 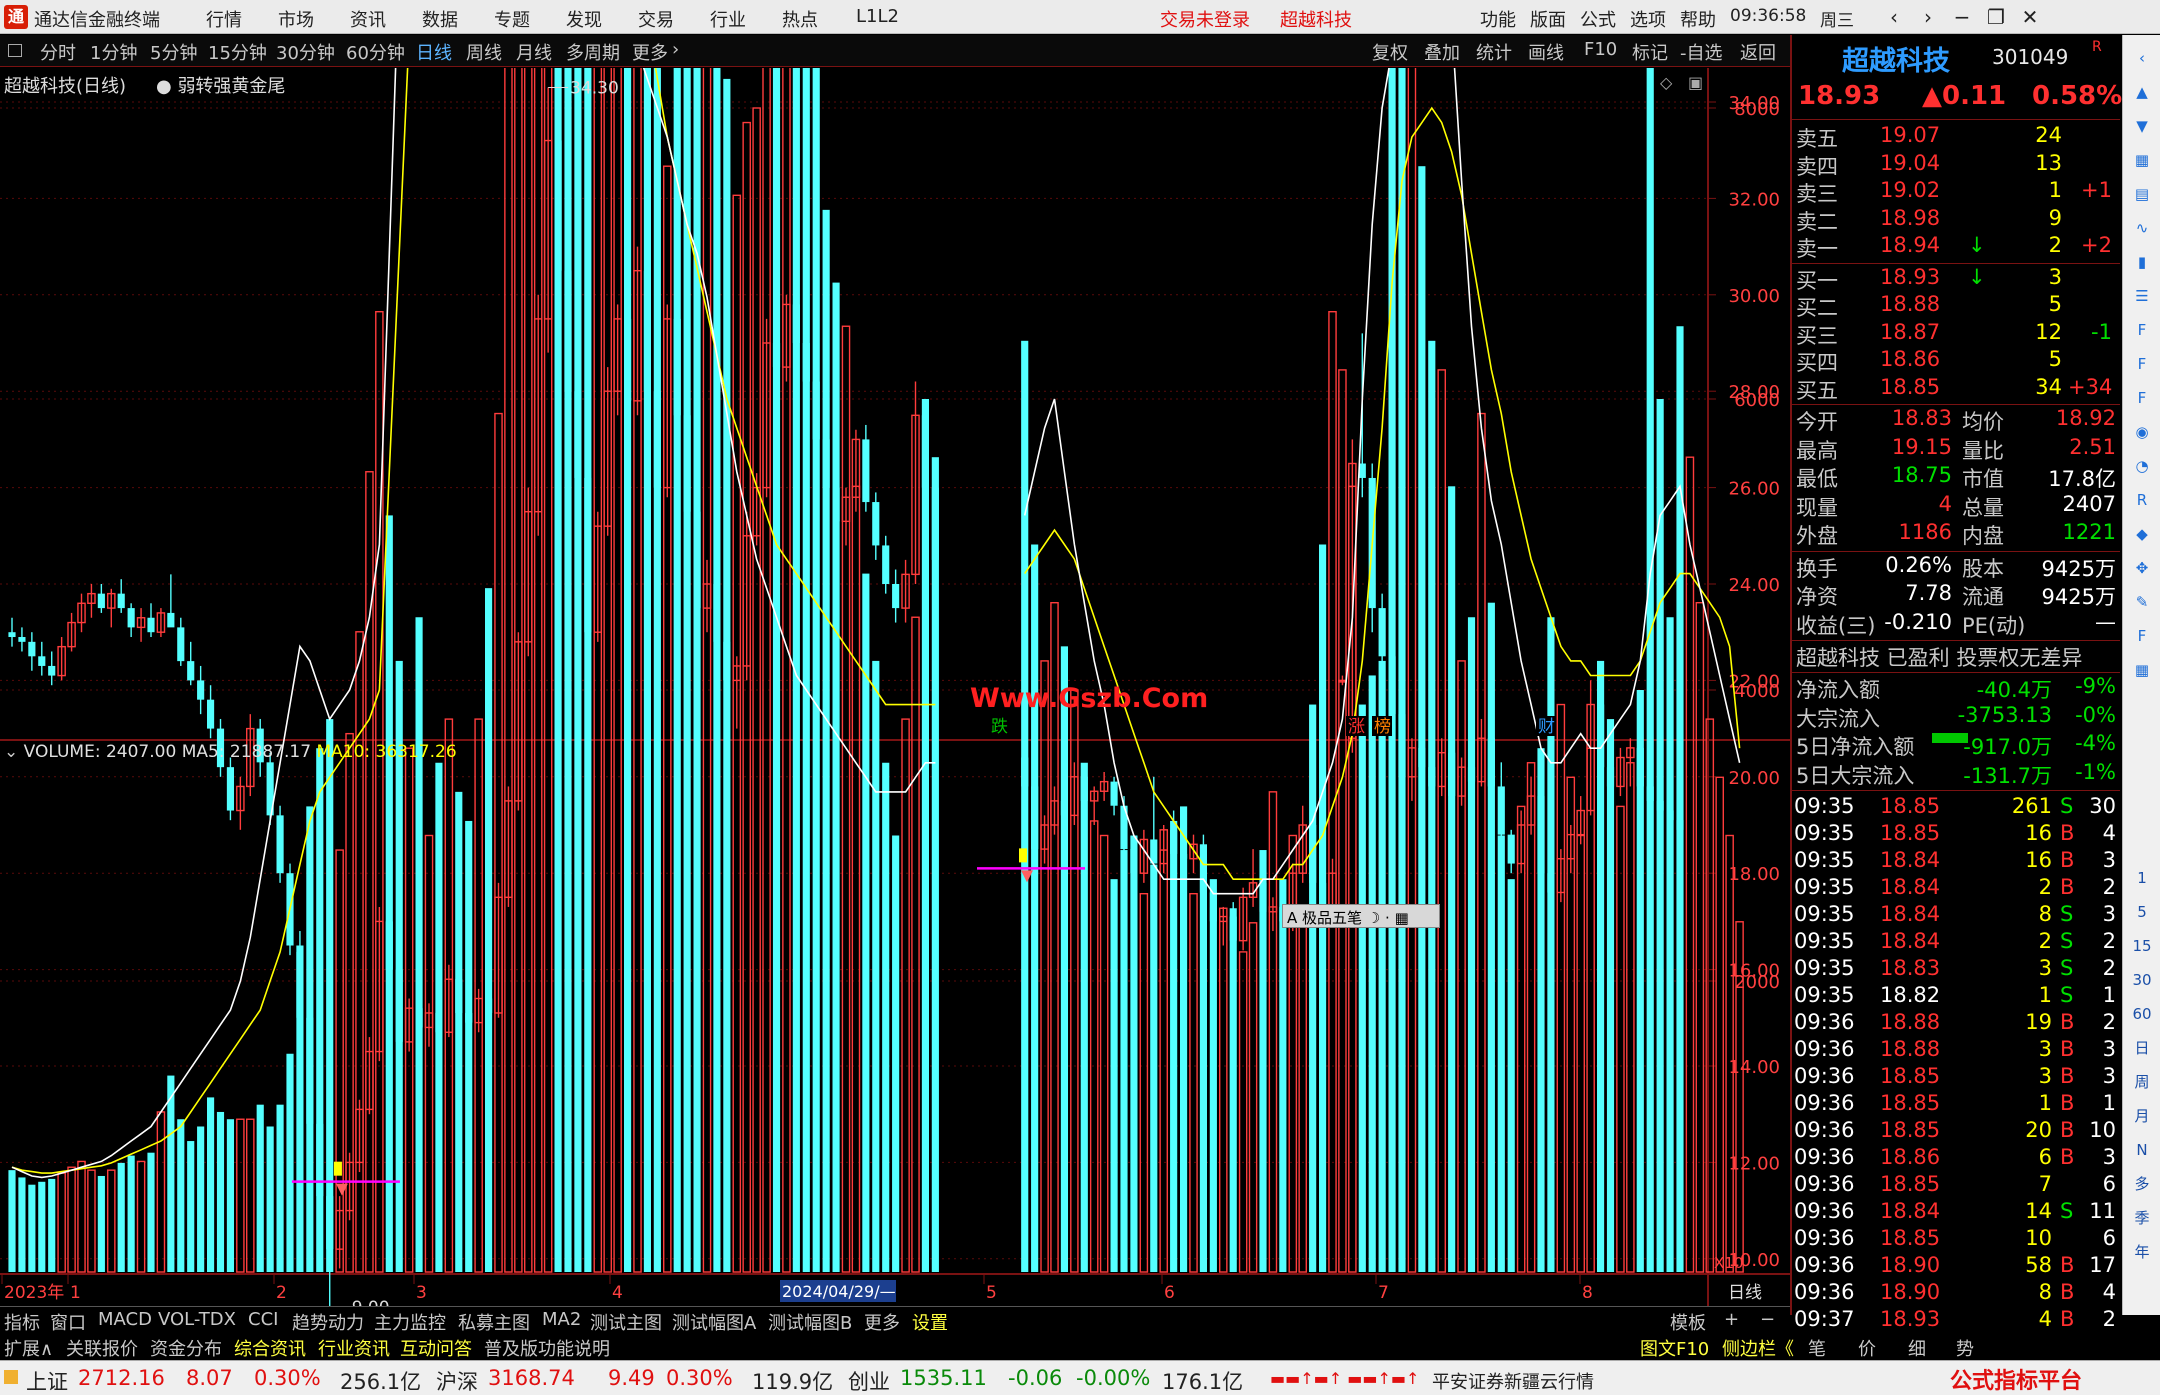 I want to click on side-period-9: 多, so click(x=2142, y=1184).